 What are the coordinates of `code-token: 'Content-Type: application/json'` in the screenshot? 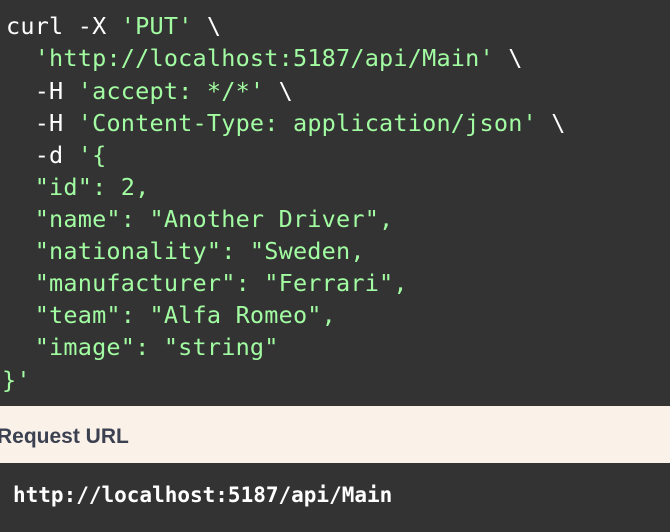 It's located at (307, 123).